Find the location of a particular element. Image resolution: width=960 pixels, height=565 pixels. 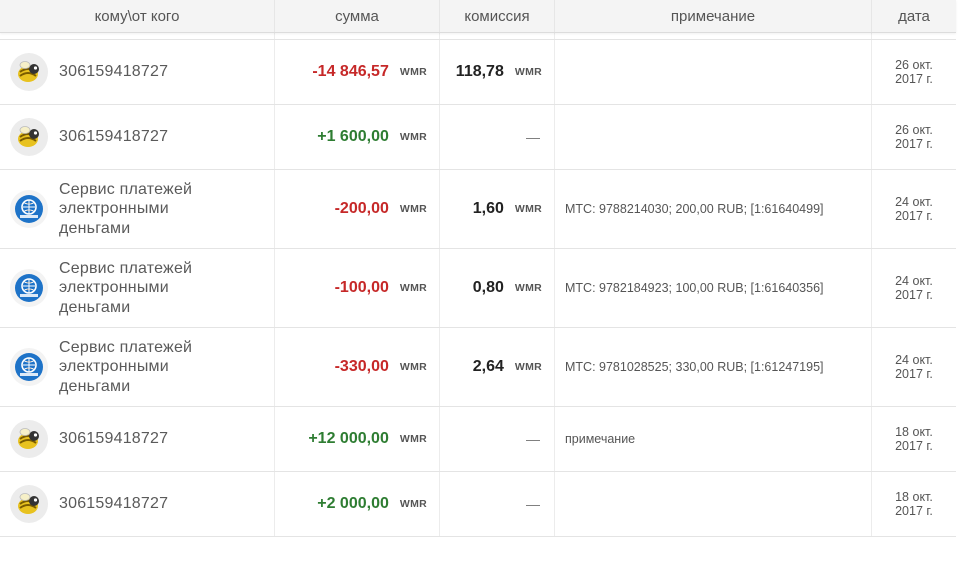

amount-value: +12 000,00 is located at coordinates (348, 438).